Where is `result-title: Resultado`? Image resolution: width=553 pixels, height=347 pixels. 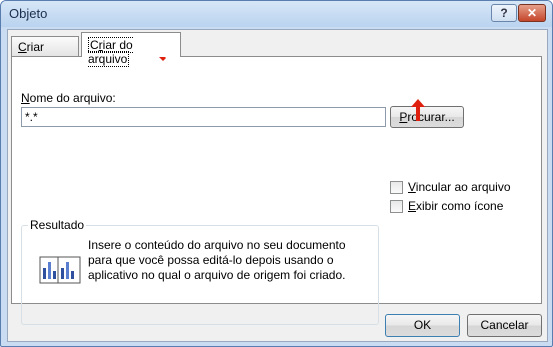 result-title: Resultado is located at coordinates (57, 225).